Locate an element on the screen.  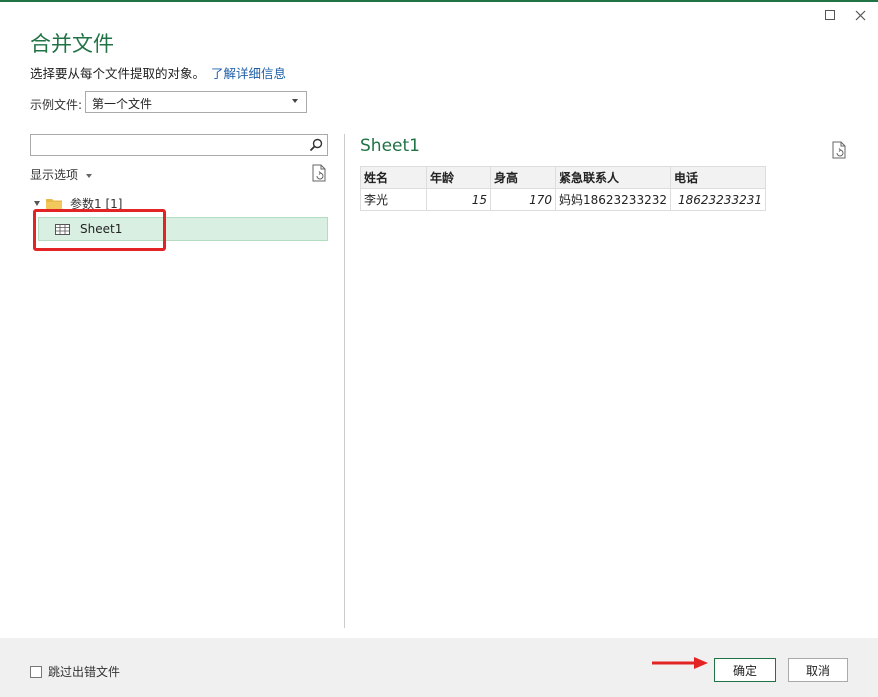
display-options-menu: 显示选项 is located at coordinates (61, 174).